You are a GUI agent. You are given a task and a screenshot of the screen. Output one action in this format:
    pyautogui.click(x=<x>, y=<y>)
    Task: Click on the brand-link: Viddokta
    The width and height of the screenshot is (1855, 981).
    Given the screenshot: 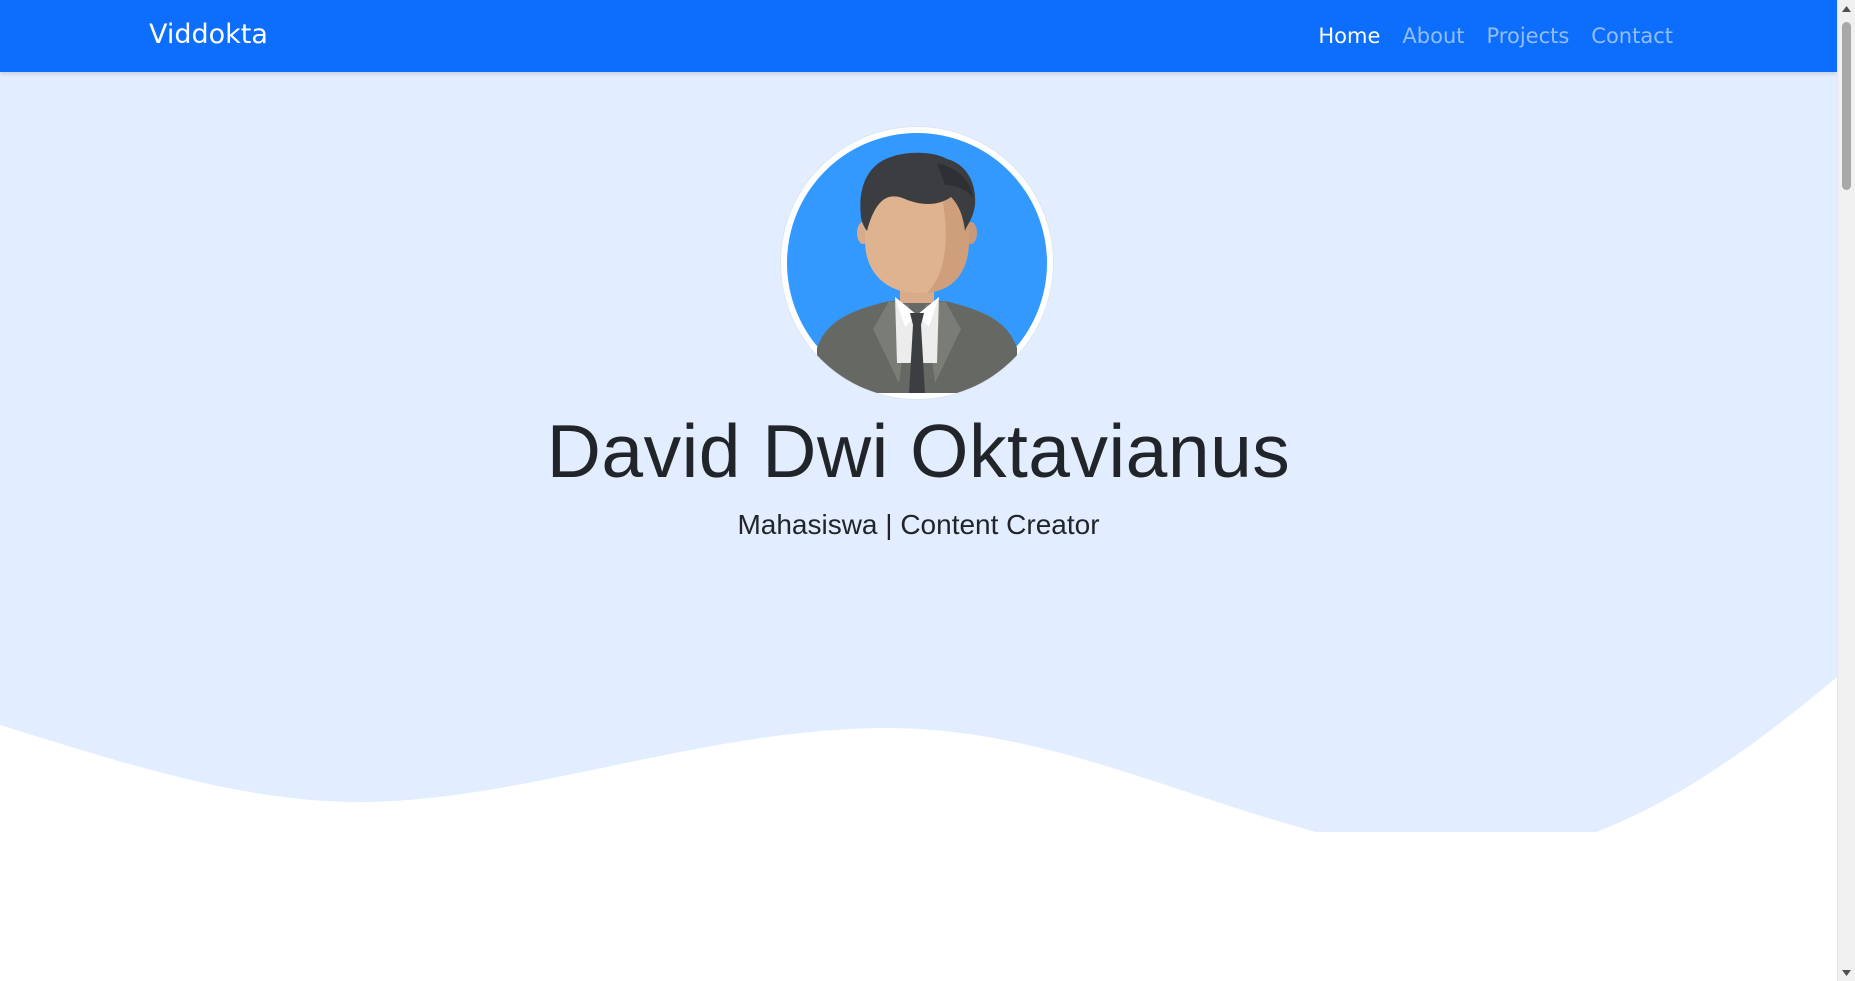 What is the action you would take?
    pyautogui.click(x=208, y=36)
    